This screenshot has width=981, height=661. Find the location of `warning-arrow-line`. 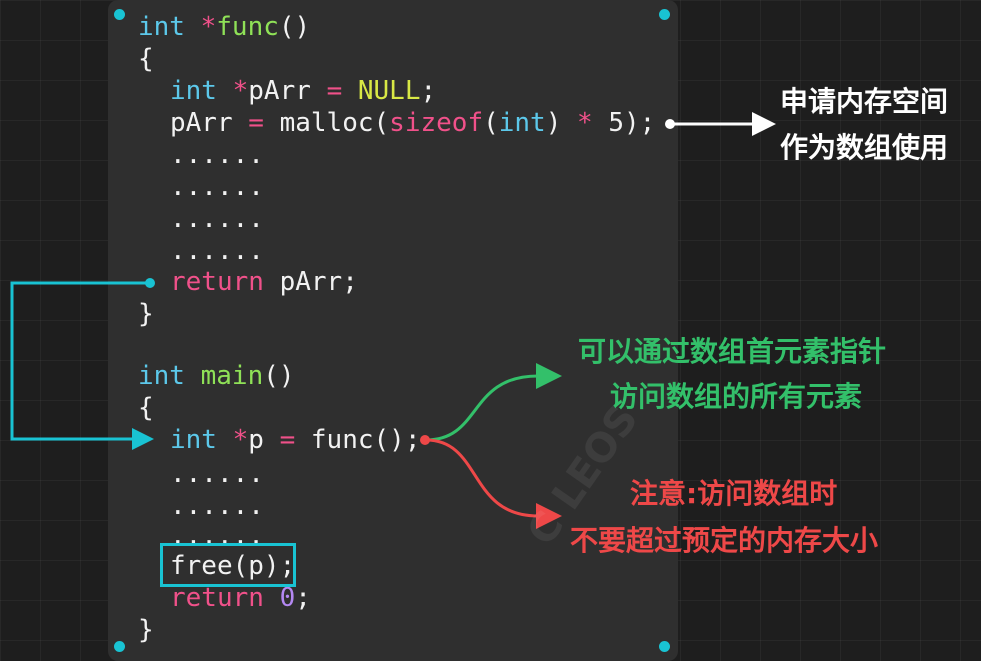

warning-arrow-line is located at coordinates (482, 478).